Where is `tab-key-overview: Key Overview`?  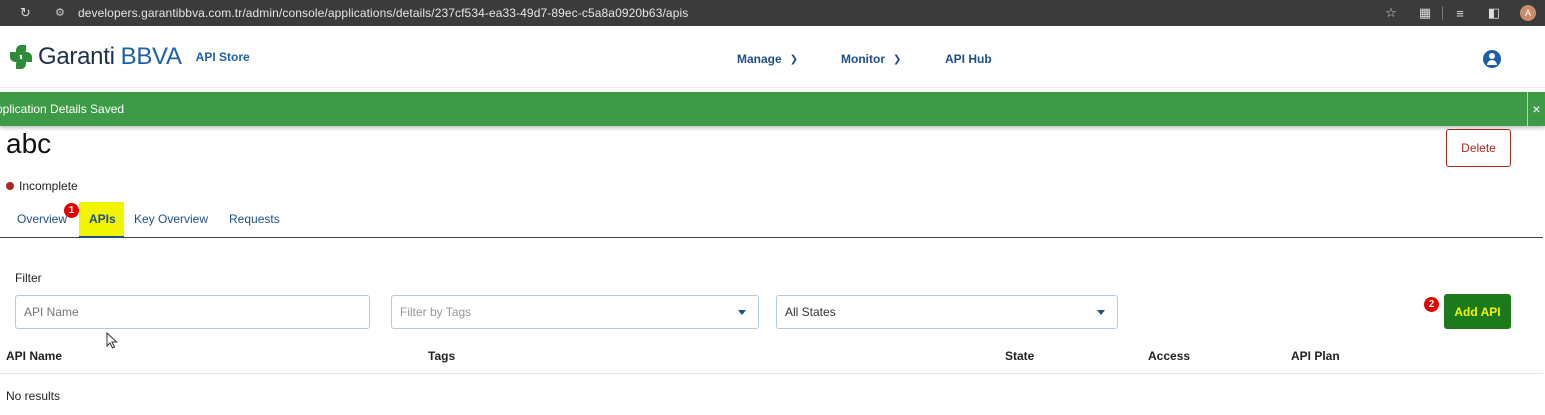
tab-key-overview: Key Overview is located at coordinates (171, 219).